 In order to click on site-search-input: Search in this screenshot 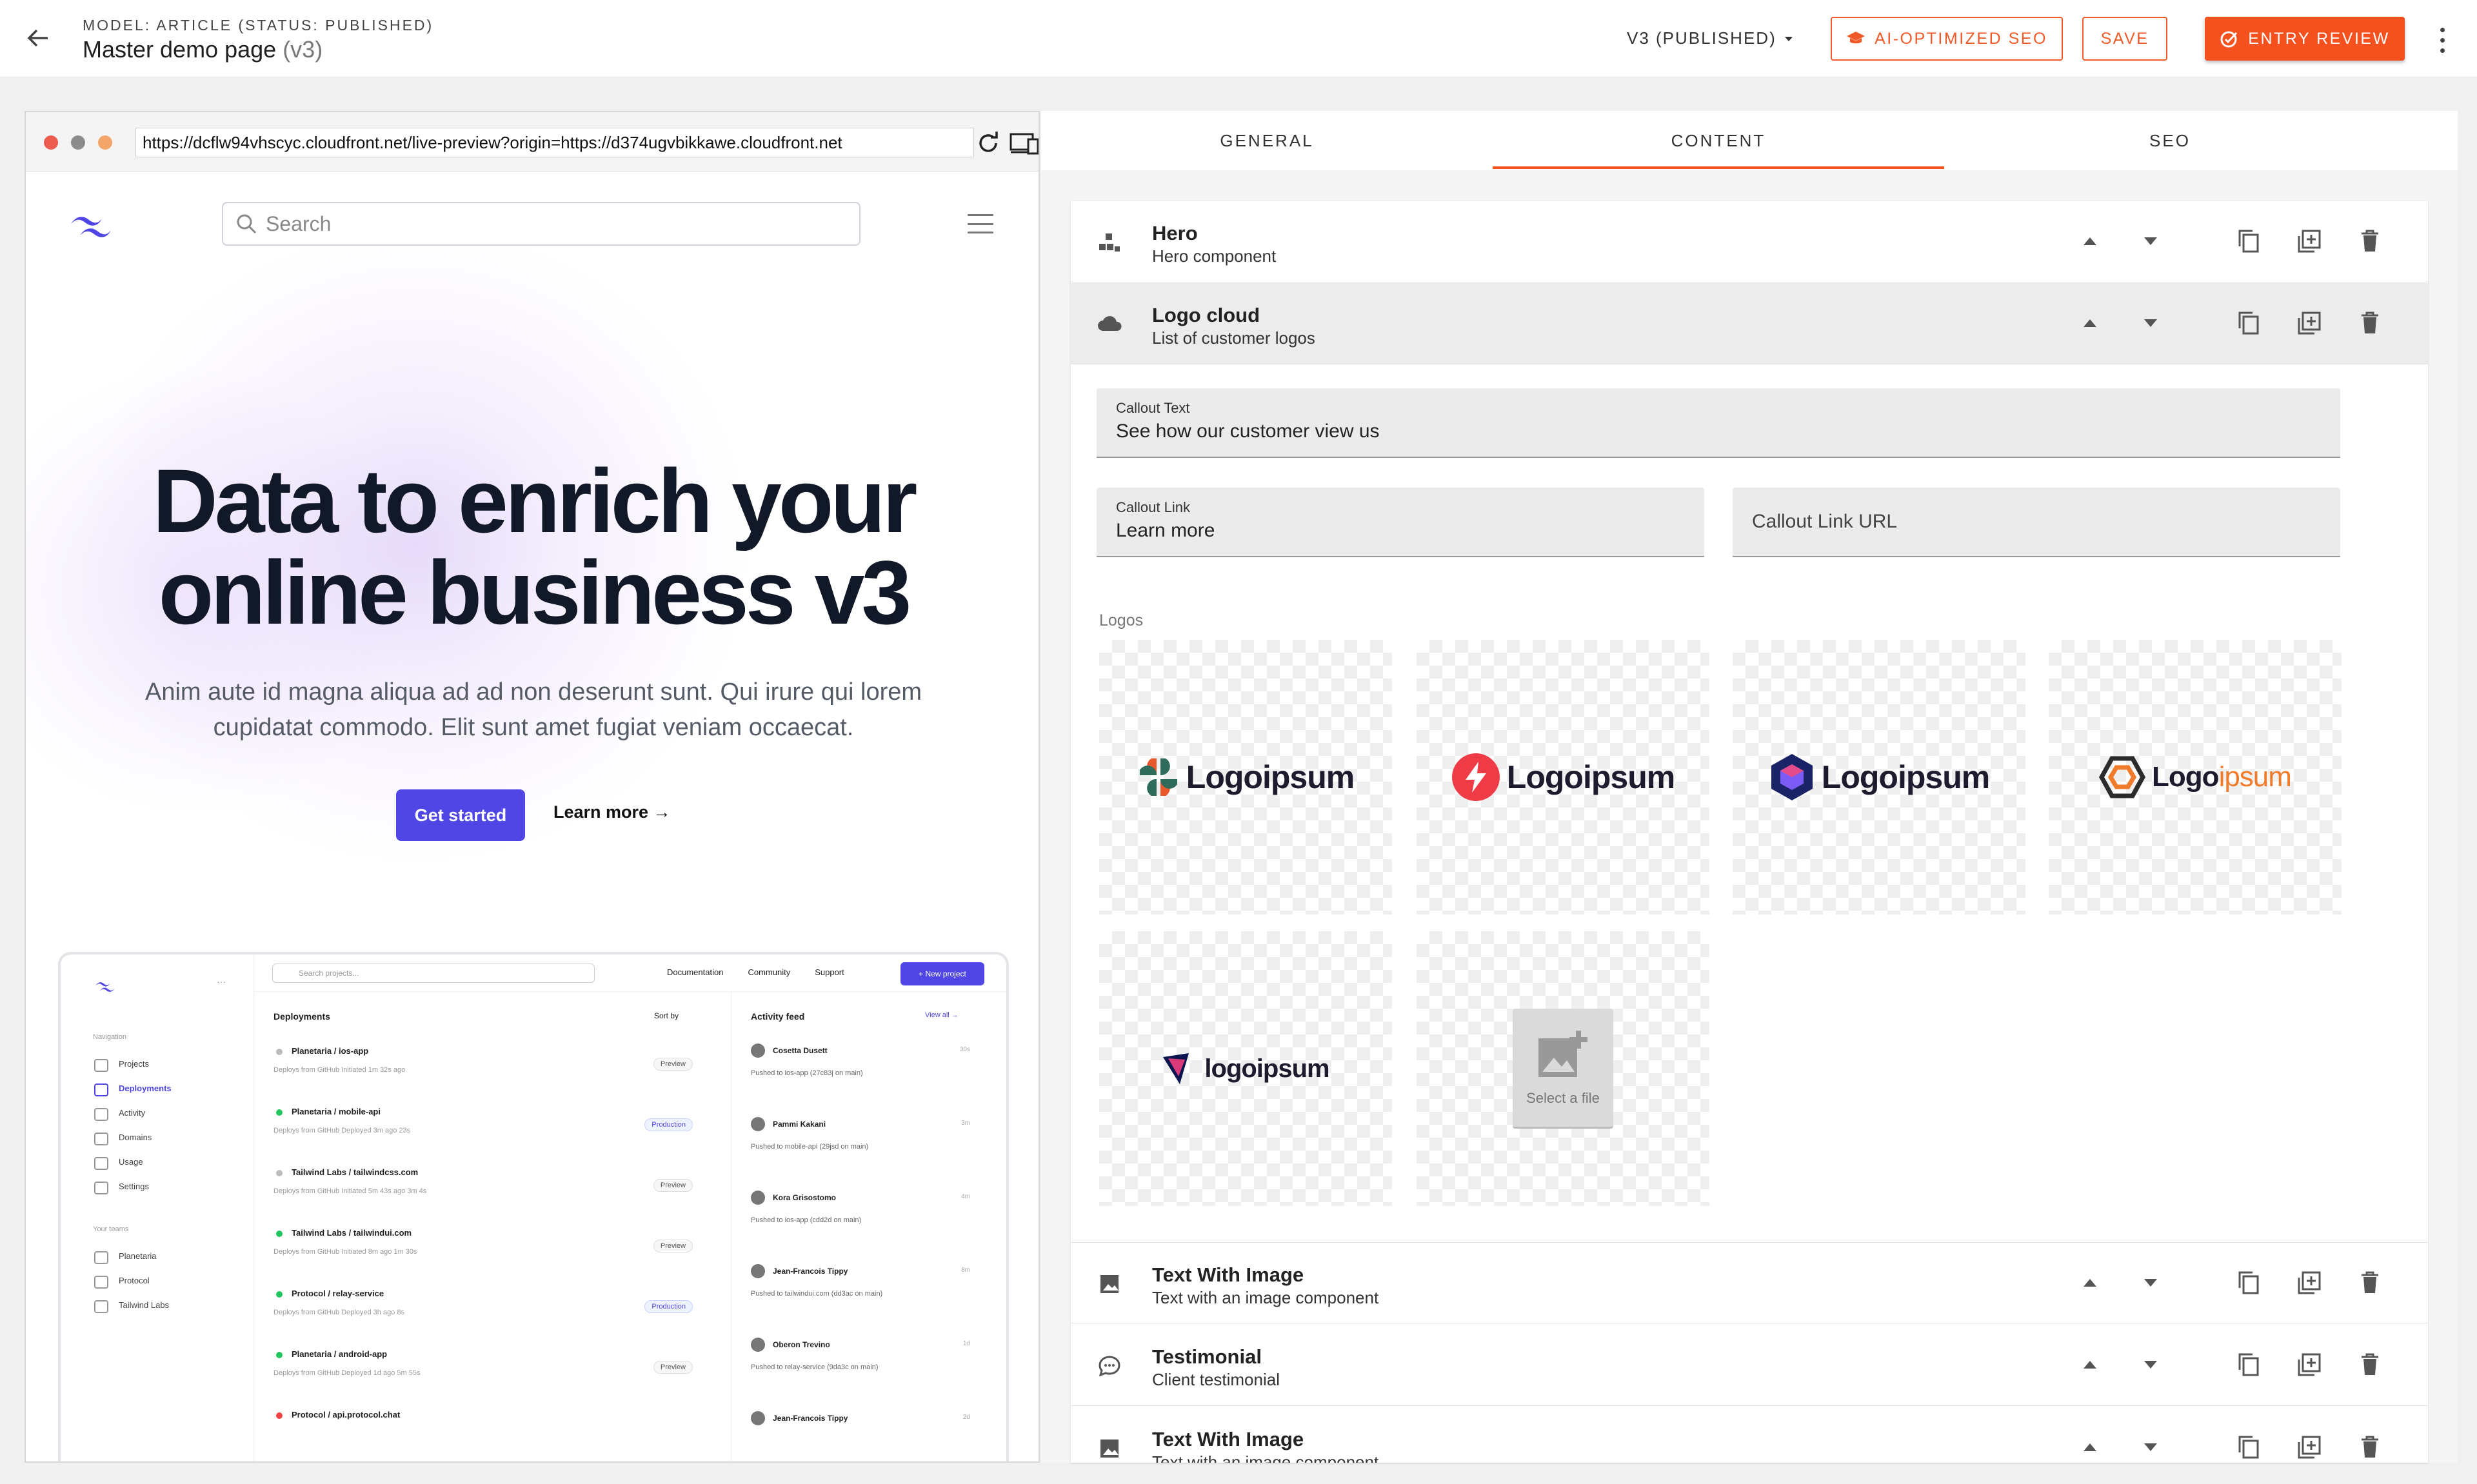, I will do `click(541, 224)`.